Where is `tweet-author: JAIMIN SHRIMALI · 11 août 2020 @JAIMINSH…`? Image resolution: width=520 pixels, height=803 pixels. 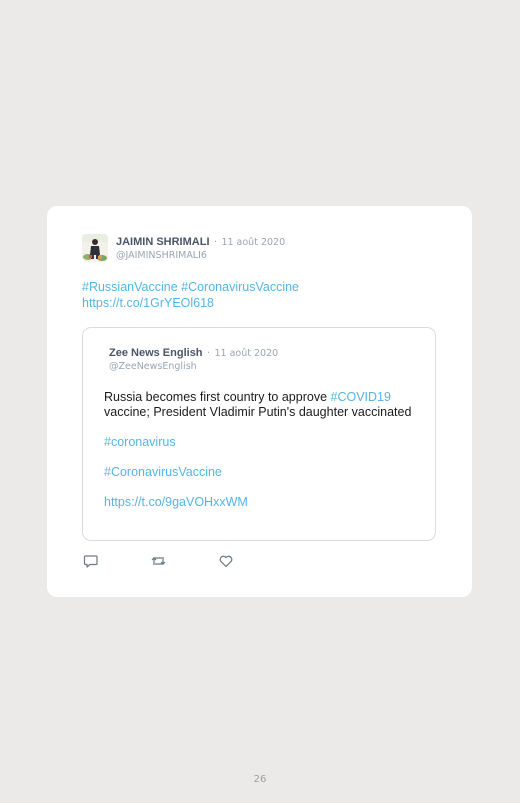
tweet-author: JAIMIN SHRIMALI · 11 août 2020 @JAIMINSH… is located at coordinates (200, 248).